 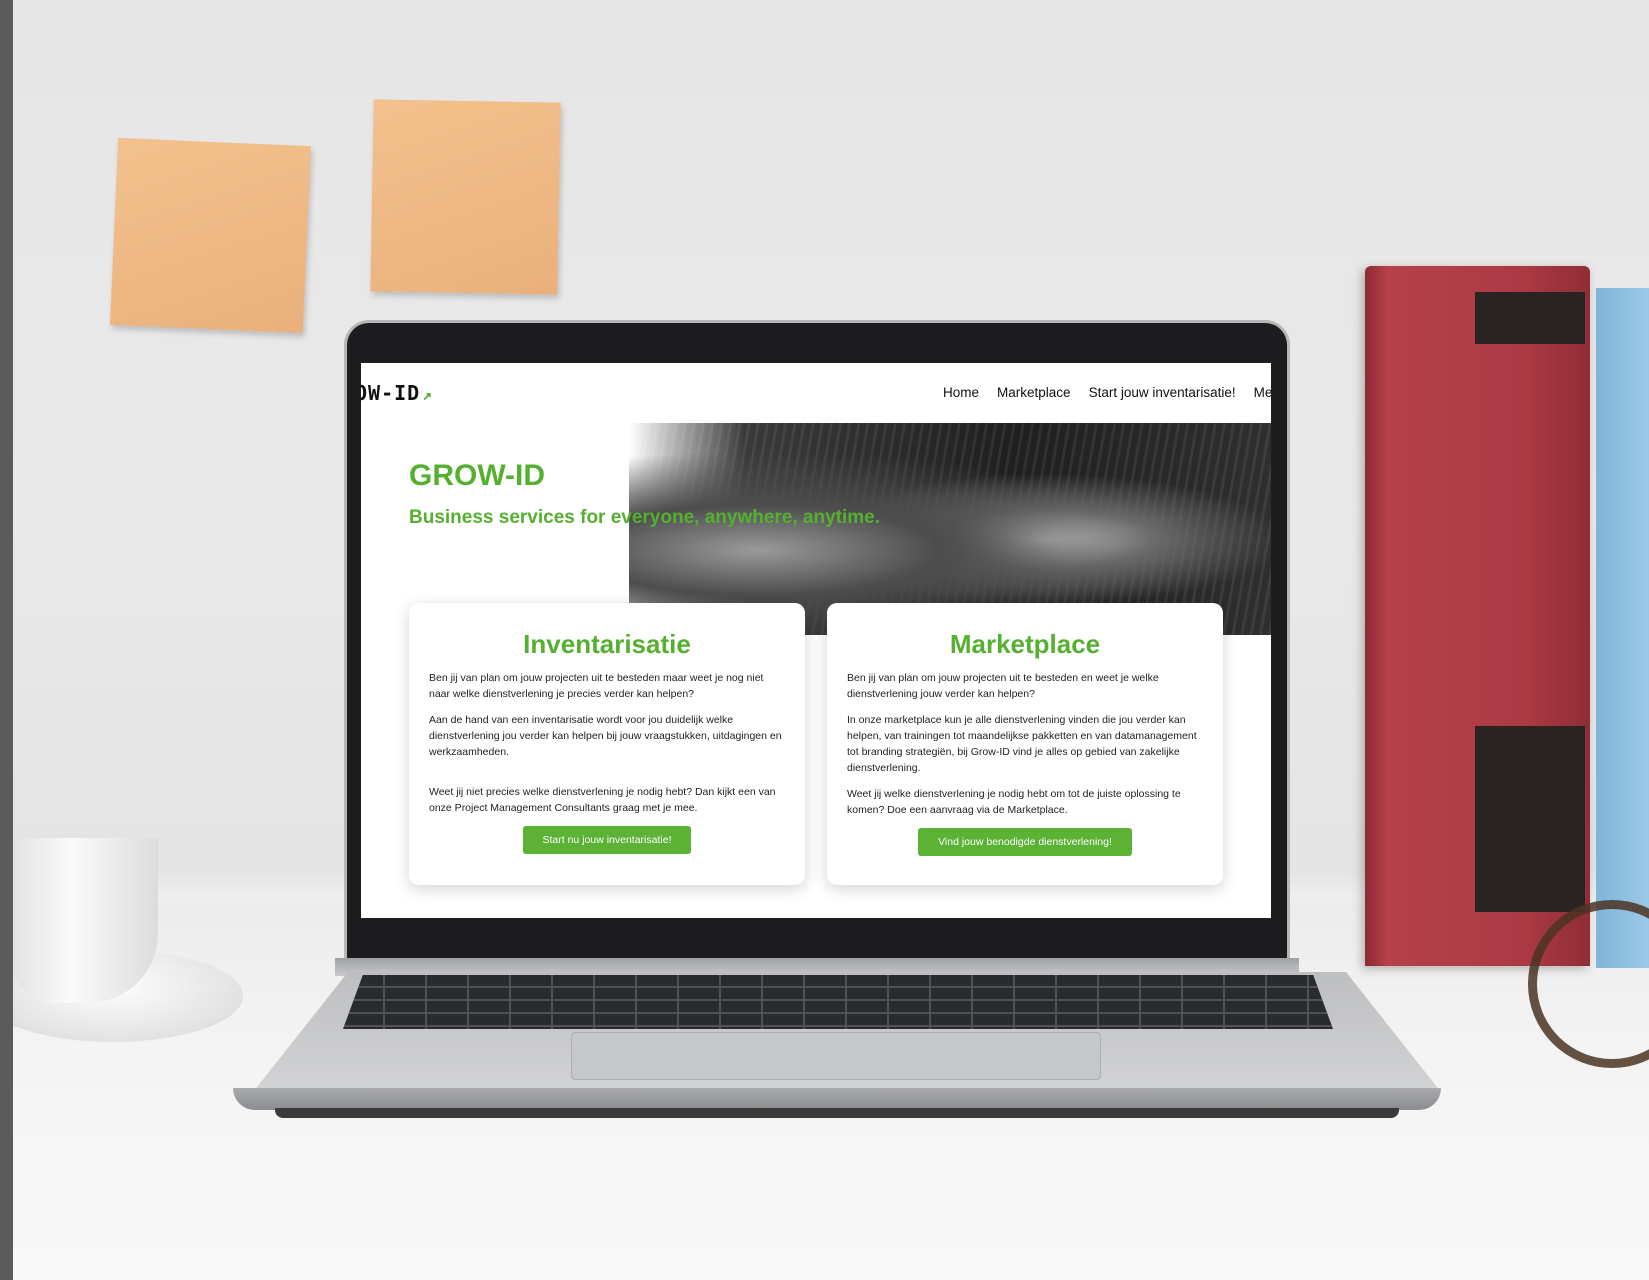 What do you see at coordinates (1622, 628) in the screenshot?
I see `blue-book` at bounding box center [1622, 628].